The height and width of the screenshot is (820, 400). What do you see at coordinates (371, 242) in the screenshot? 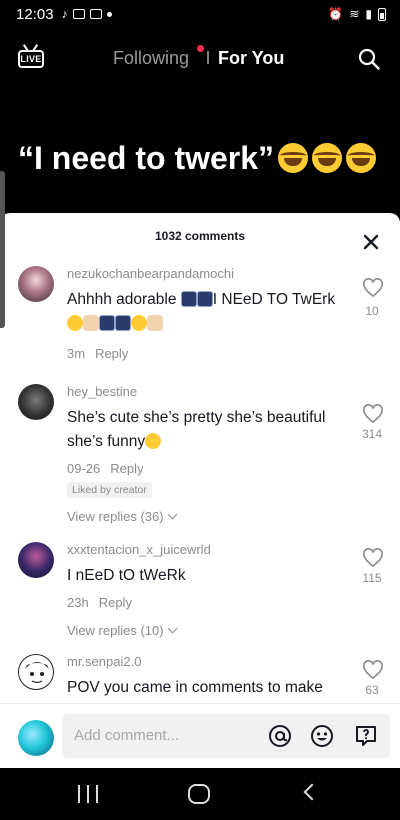
I see `close-icon` at bounding box center [371, 242].